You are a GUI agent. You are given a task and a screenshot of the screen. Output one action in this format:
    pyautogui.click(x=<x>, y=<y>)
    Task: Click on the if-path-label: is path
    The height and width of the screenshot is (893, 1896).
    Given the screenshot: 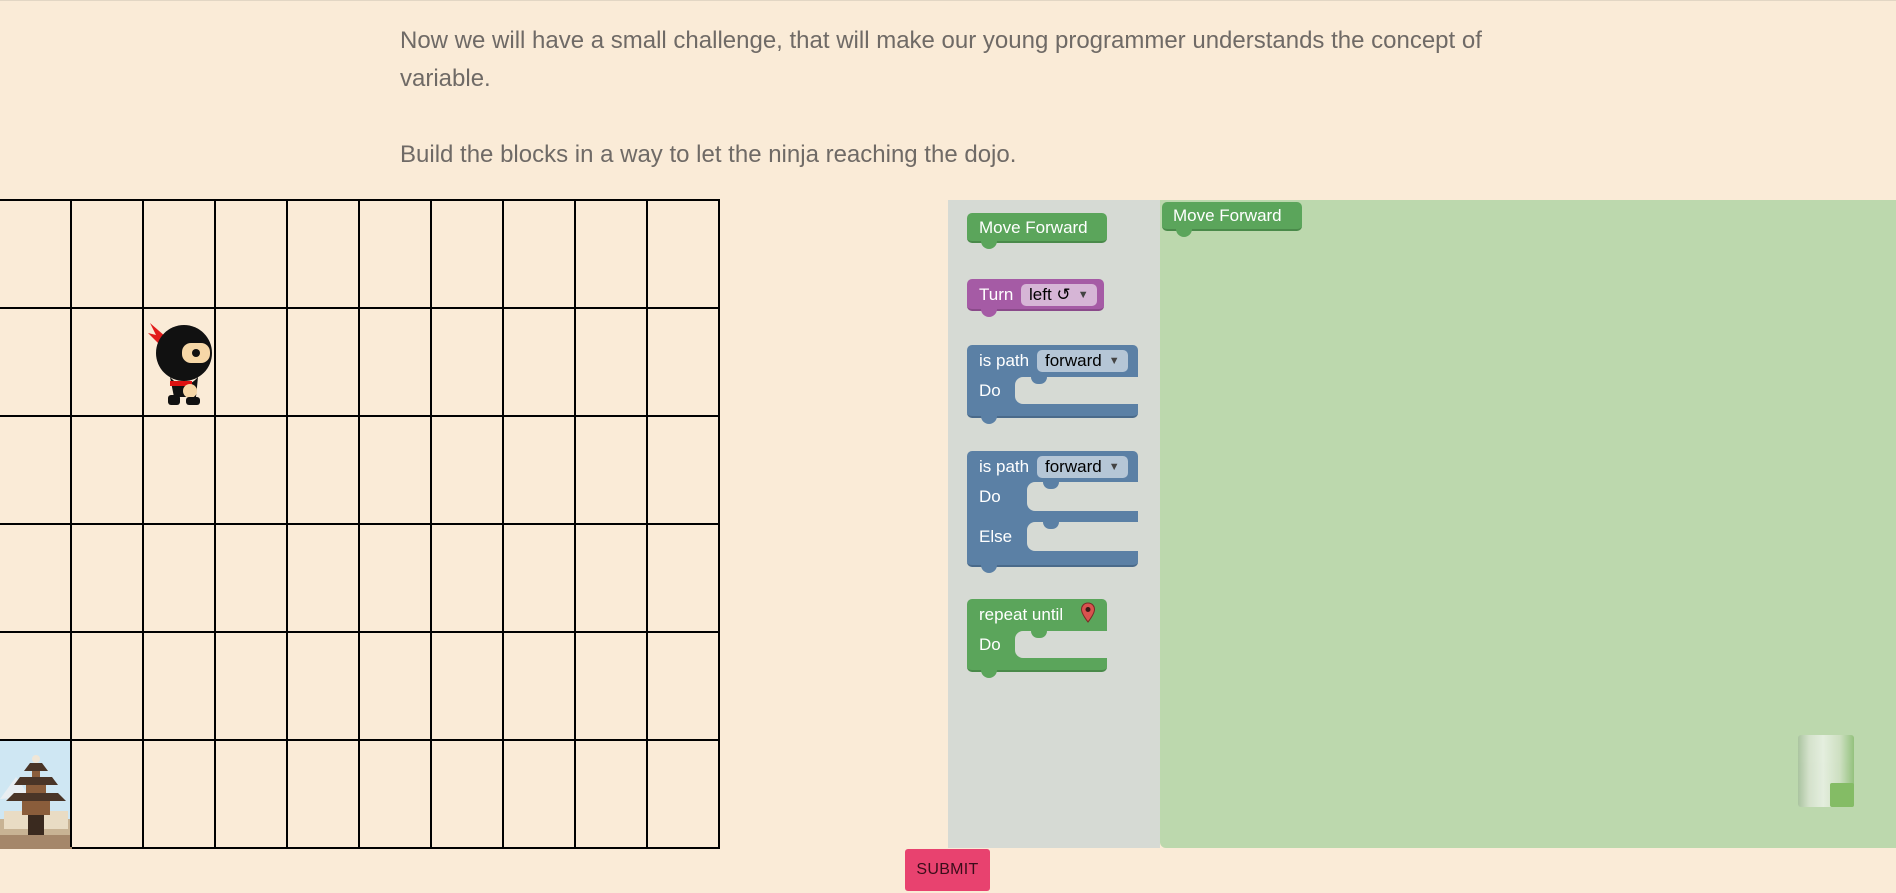 What is the action you would take?
    pyautogui.click(x=1004, y=360)
    